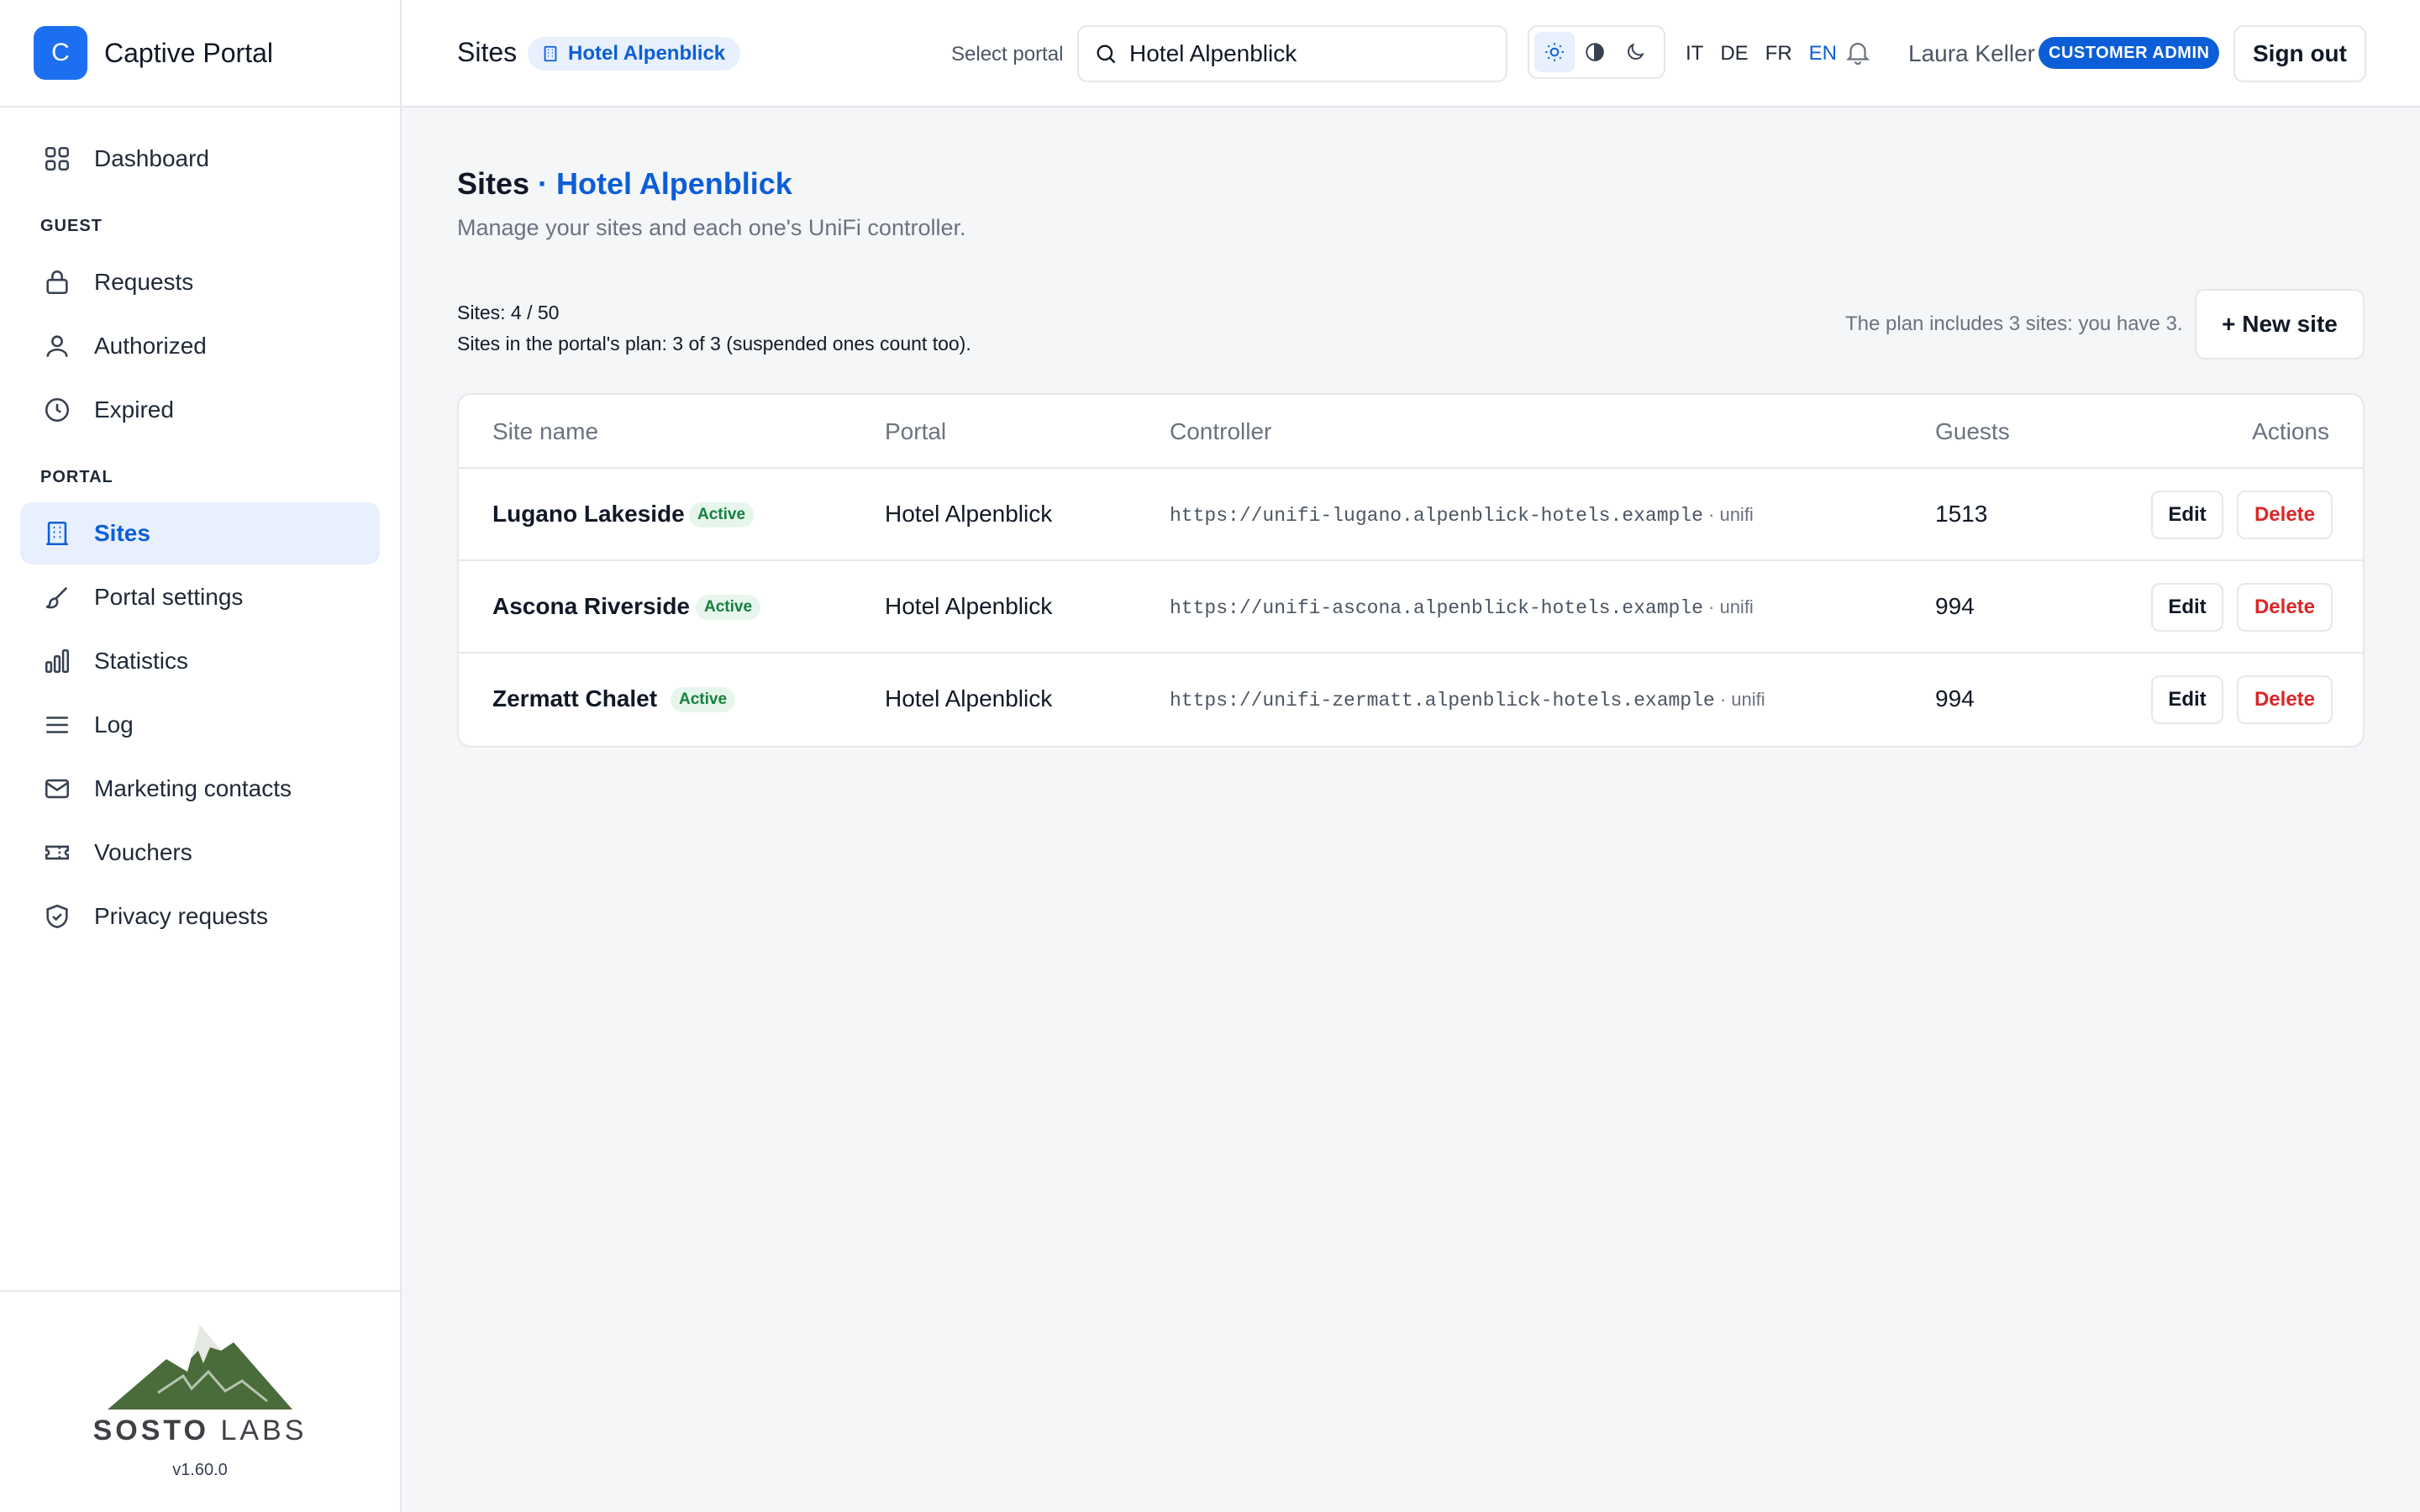 The width and height of the screenshot is (2420, 1512). I want to click on sidebar-item-sites: Sites, so click(200, 533).